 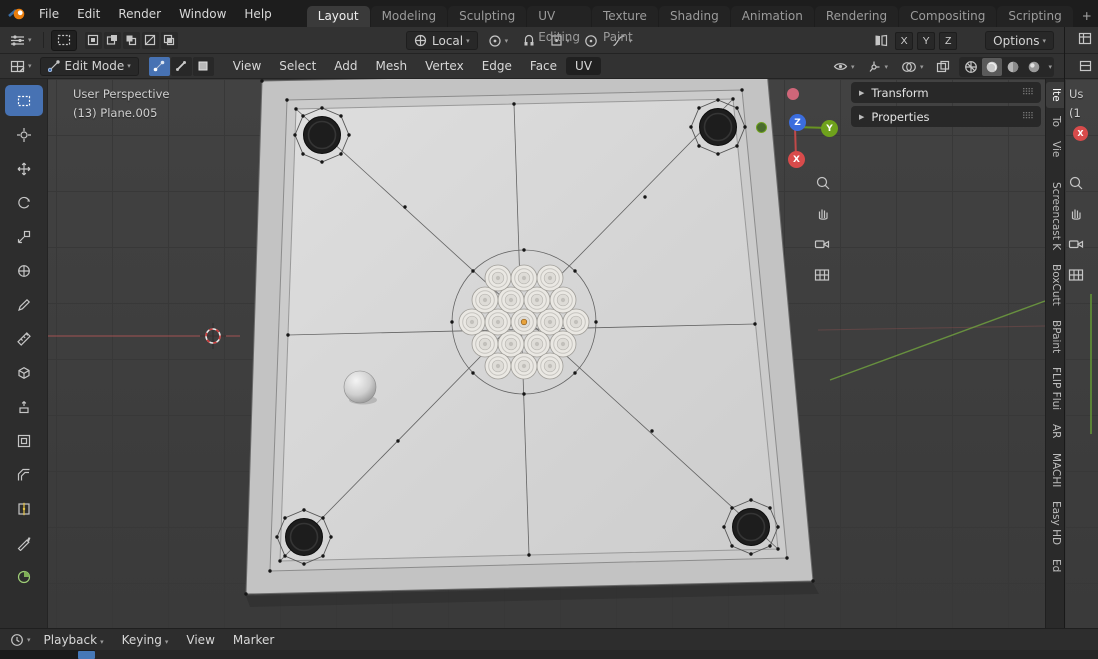 I want to click on menu-window: Window, so click(x=202, y=14).